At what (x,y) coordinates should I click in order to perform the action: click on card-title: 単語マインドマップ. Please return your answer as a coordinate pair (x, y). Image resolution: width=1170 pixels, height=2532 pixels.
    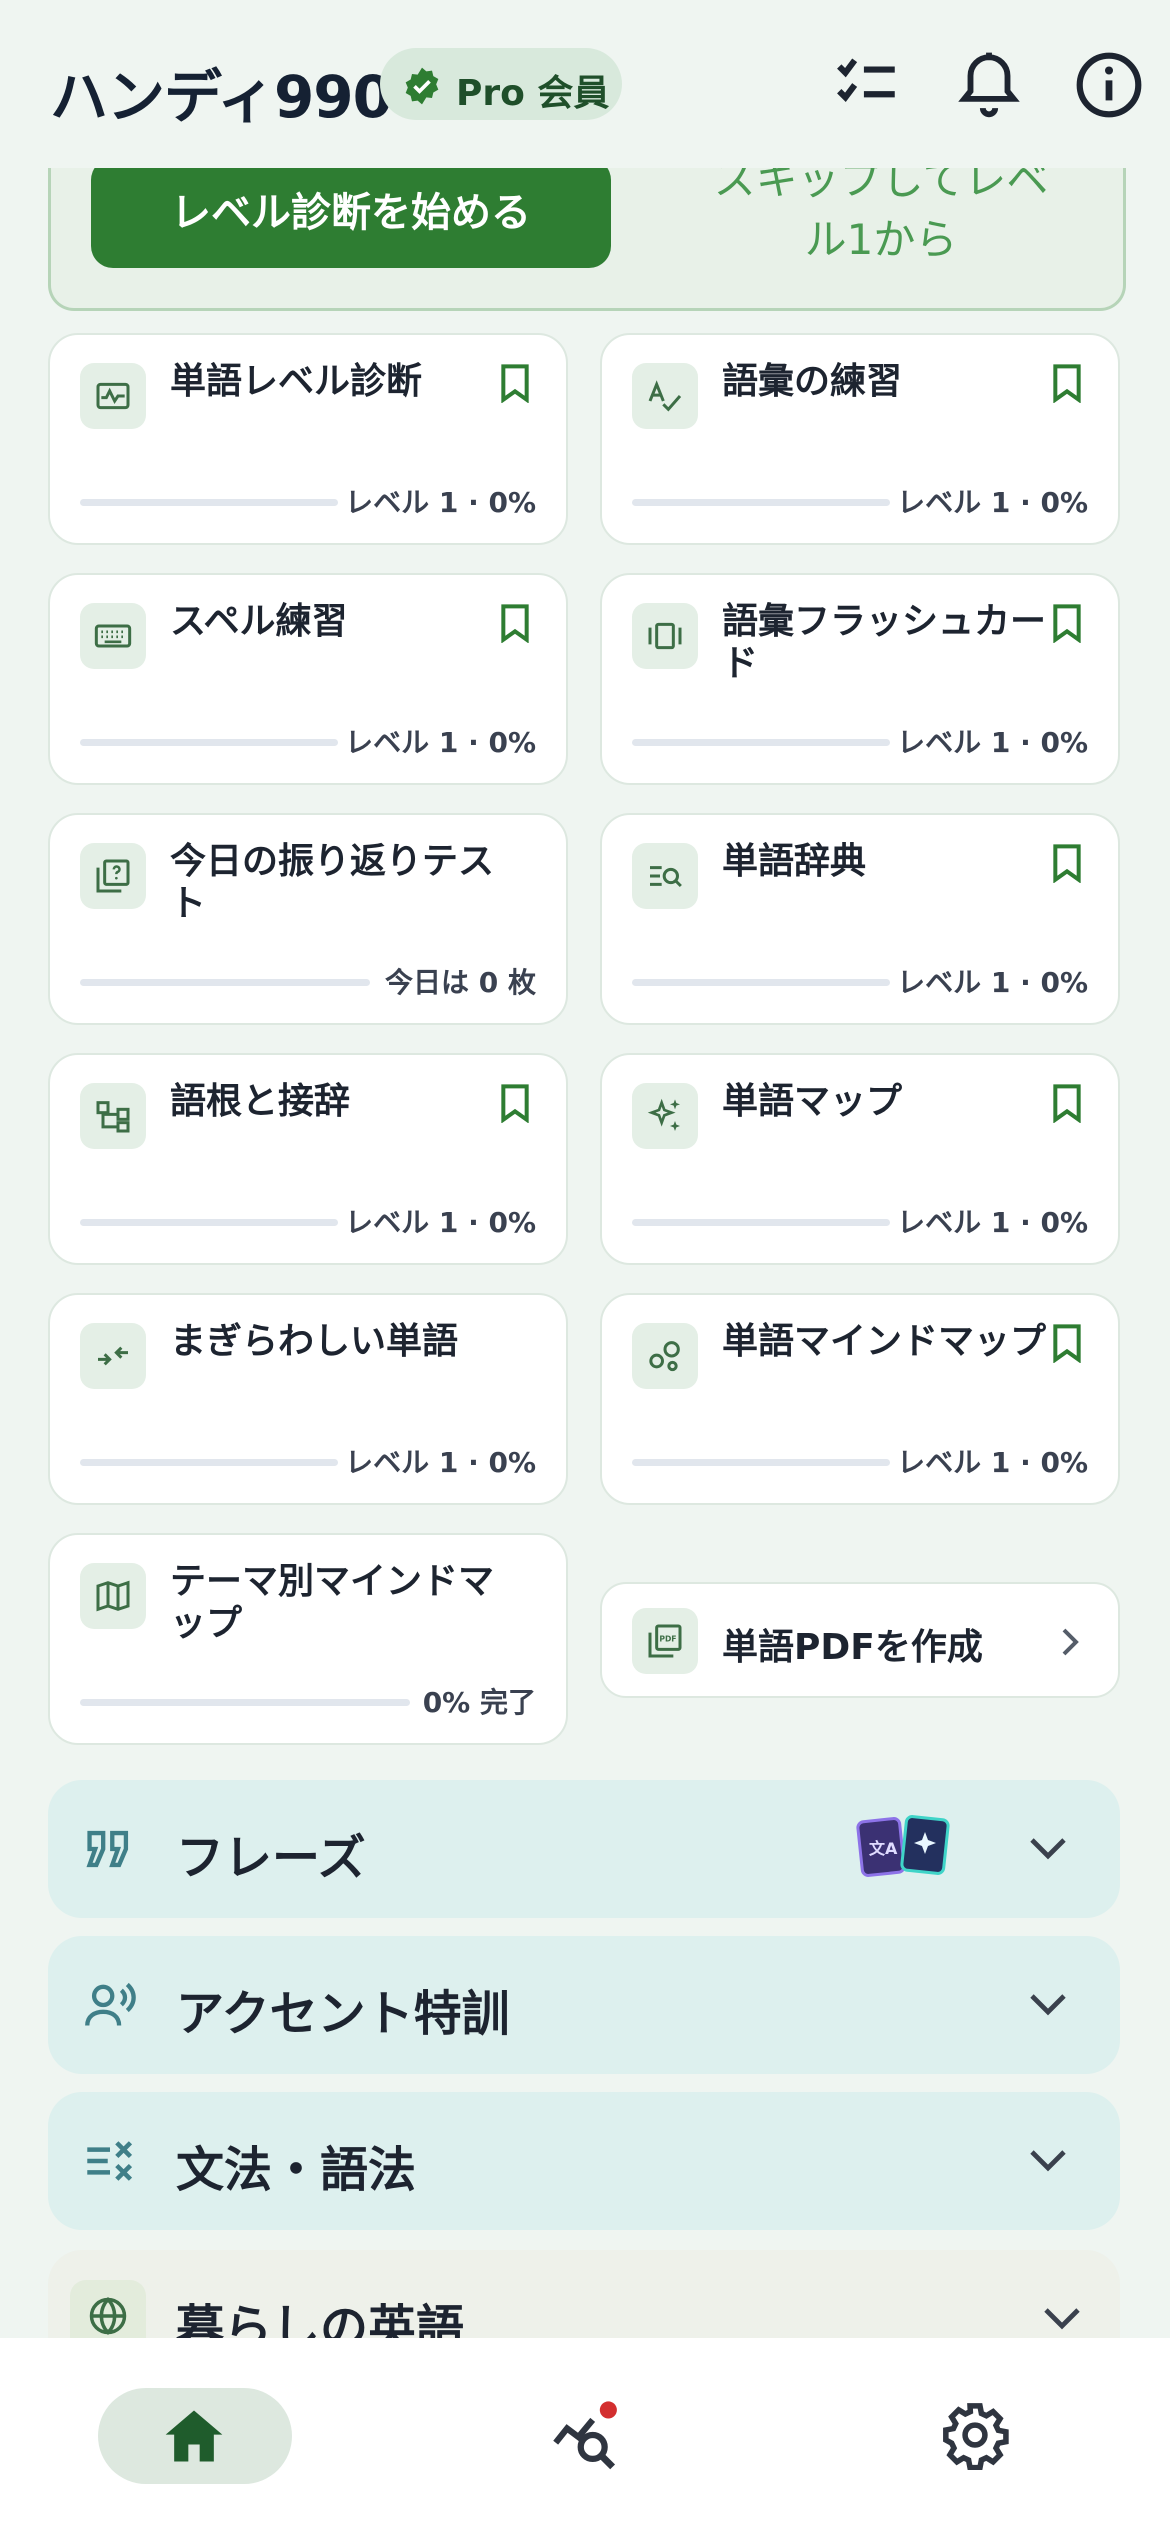
    Looking at the image, I should click on (884, 1341).